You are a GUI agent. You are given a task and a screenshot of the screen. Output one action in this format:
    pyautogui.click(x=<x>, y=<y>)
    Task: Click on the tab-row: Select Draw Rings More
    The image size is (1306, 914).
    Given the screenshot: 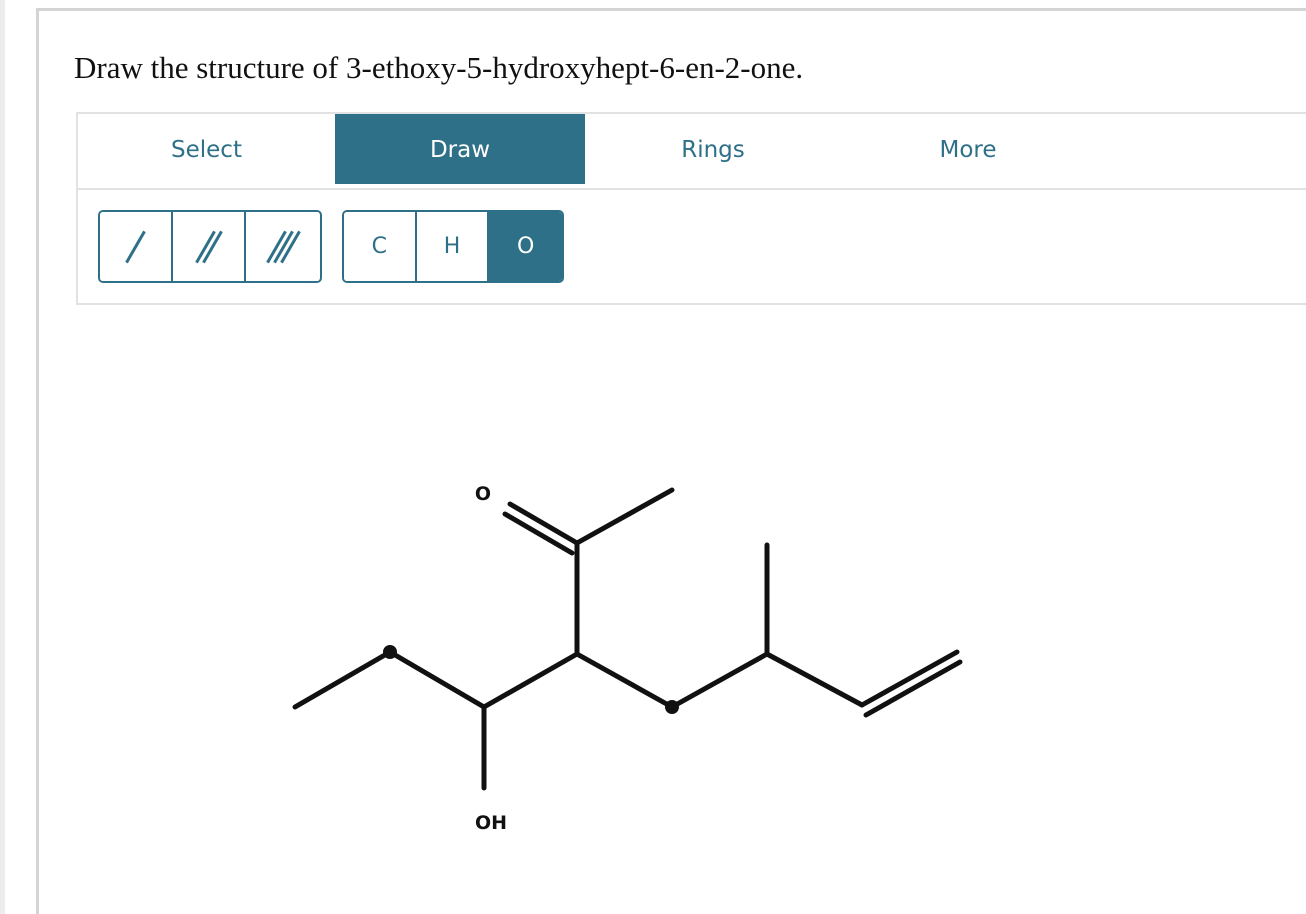 What is the action you would take?
    pyautogui.click(x=692, y=152)
    